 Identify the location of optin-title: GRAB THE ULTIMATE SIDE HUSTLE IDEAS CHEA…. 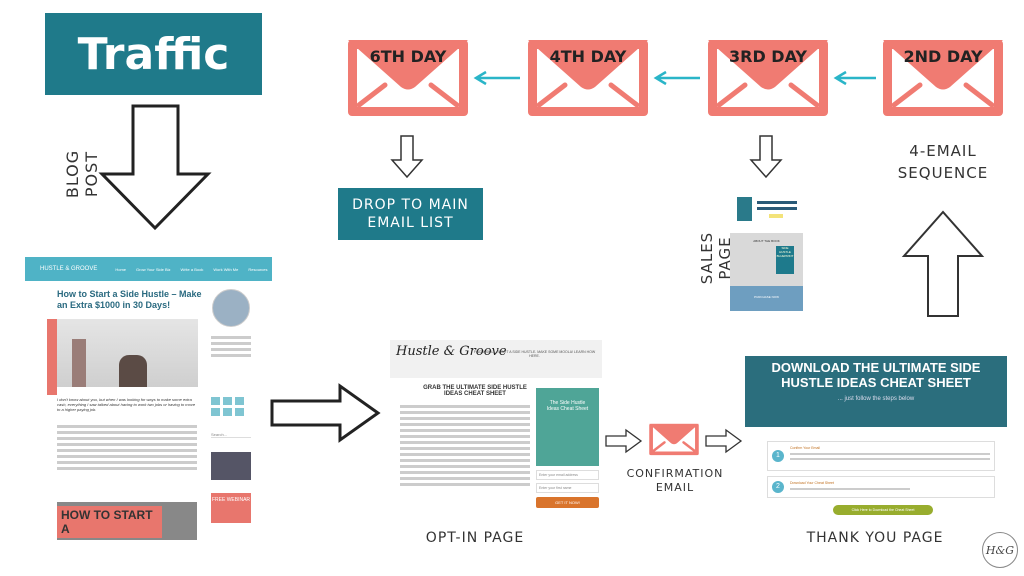
(475, 391).